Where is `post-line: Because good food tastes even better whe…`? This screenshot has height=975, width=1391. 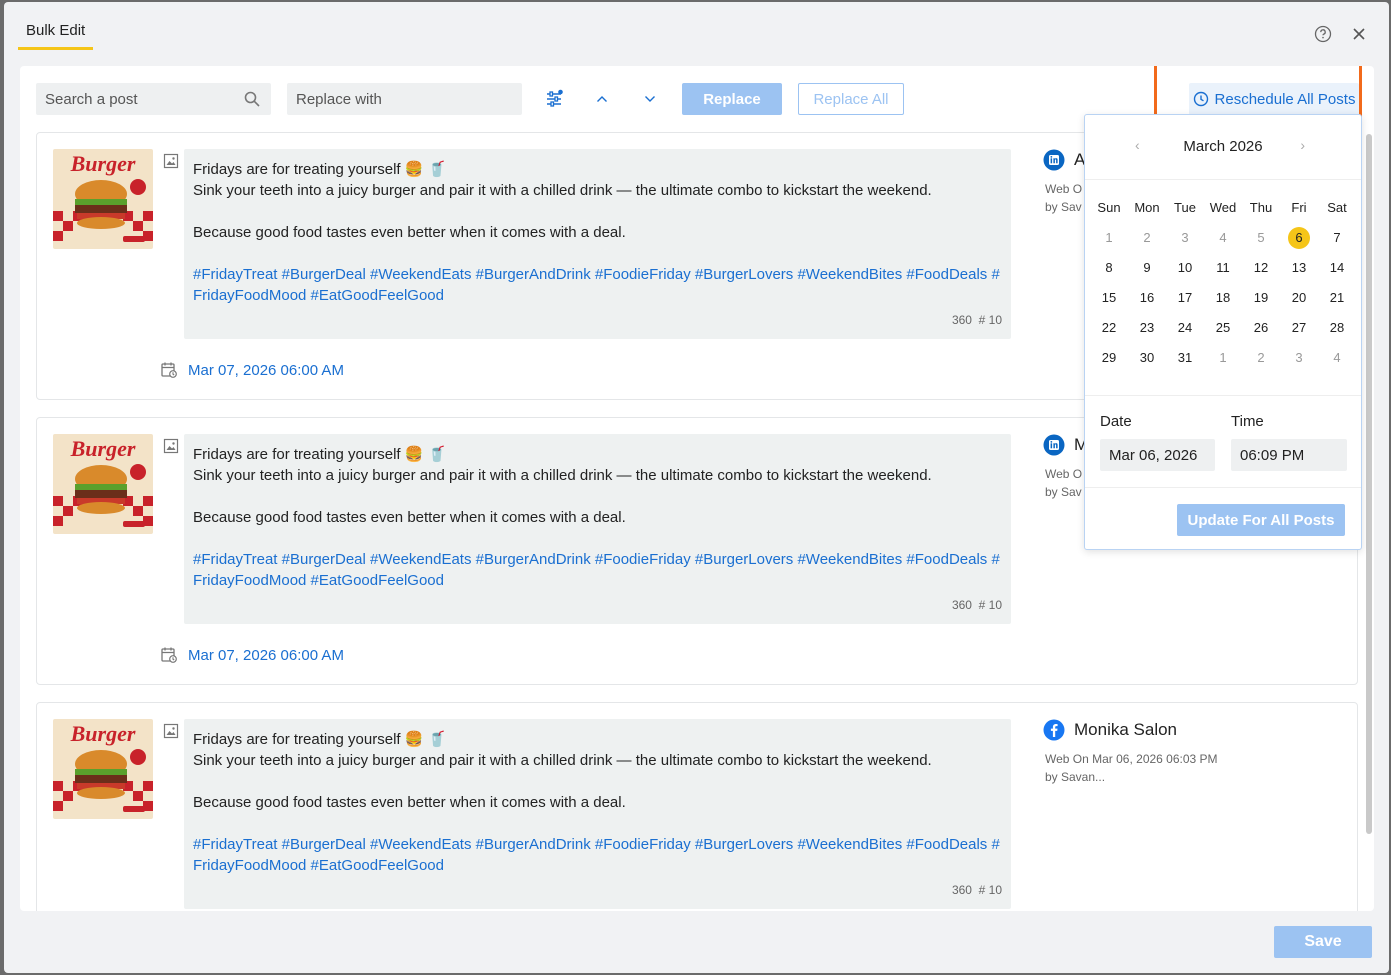
post-line: Because good food tastes even better whe… is located at coordinates (409, 802).